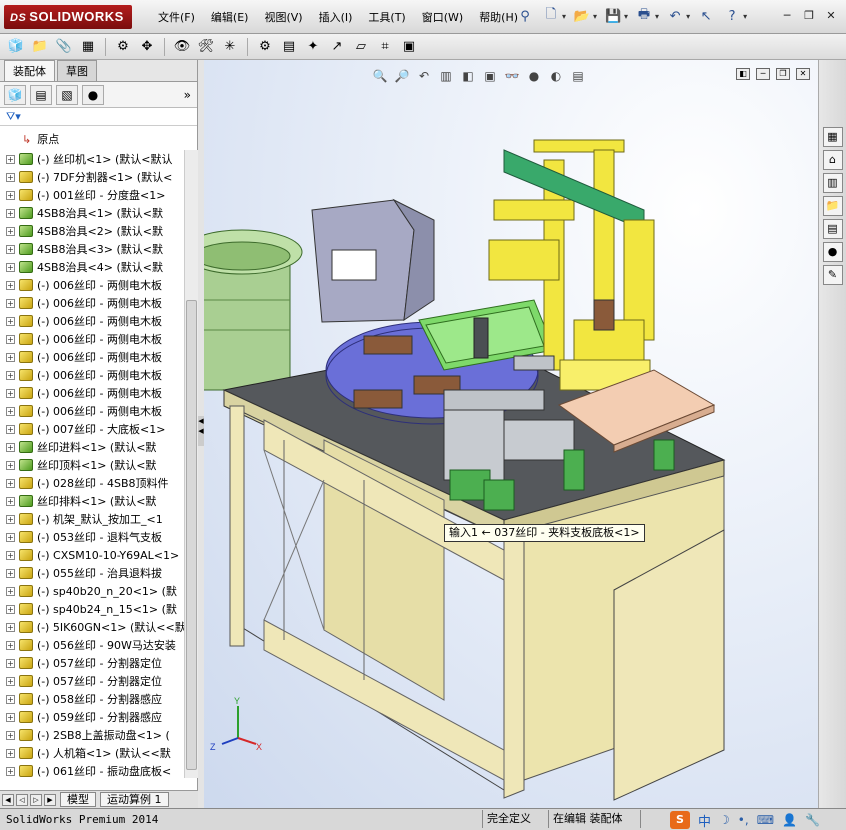 This screenshot has height=830, width=846. What do you see at coordinates (92, 267) in the screenshot?
I see `tree-item: +4SB8治具<4> (默认<默` at bounding box center [92, 267].